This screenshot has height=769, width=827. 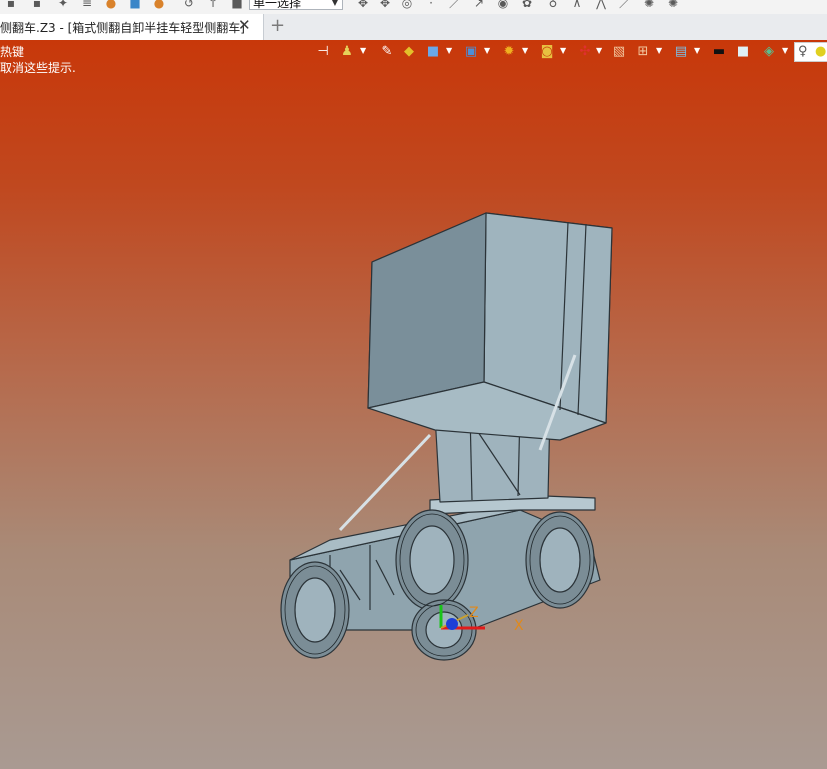 I want to click on selection-filter-select: 单一选择 ▼, so click(x=296, y=5).